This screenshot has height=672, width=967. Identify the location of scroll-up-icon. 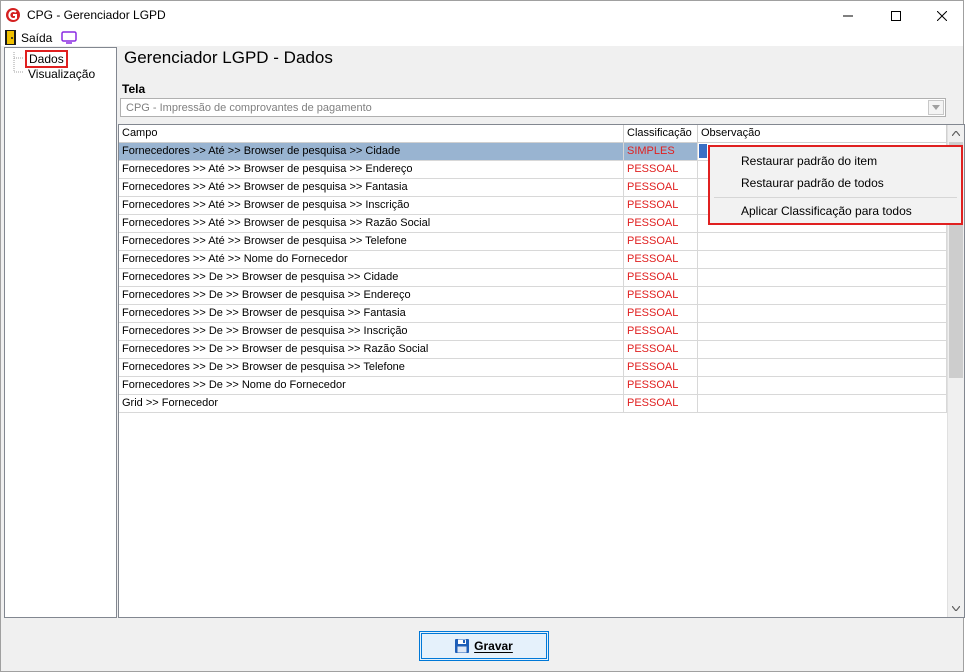
(956, 133).